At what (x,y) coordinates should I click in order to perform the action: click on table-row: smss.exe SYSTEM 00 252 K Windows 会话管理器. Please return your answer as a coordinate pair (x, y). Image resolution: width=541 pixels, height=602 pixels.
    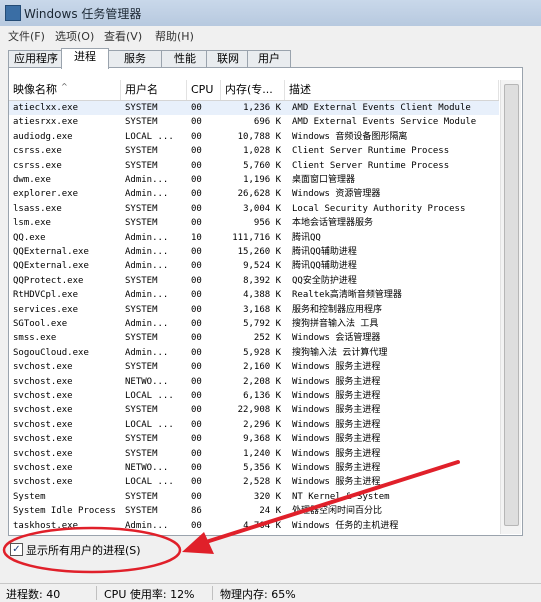
    Looking at the image, I should click on (254, 338).